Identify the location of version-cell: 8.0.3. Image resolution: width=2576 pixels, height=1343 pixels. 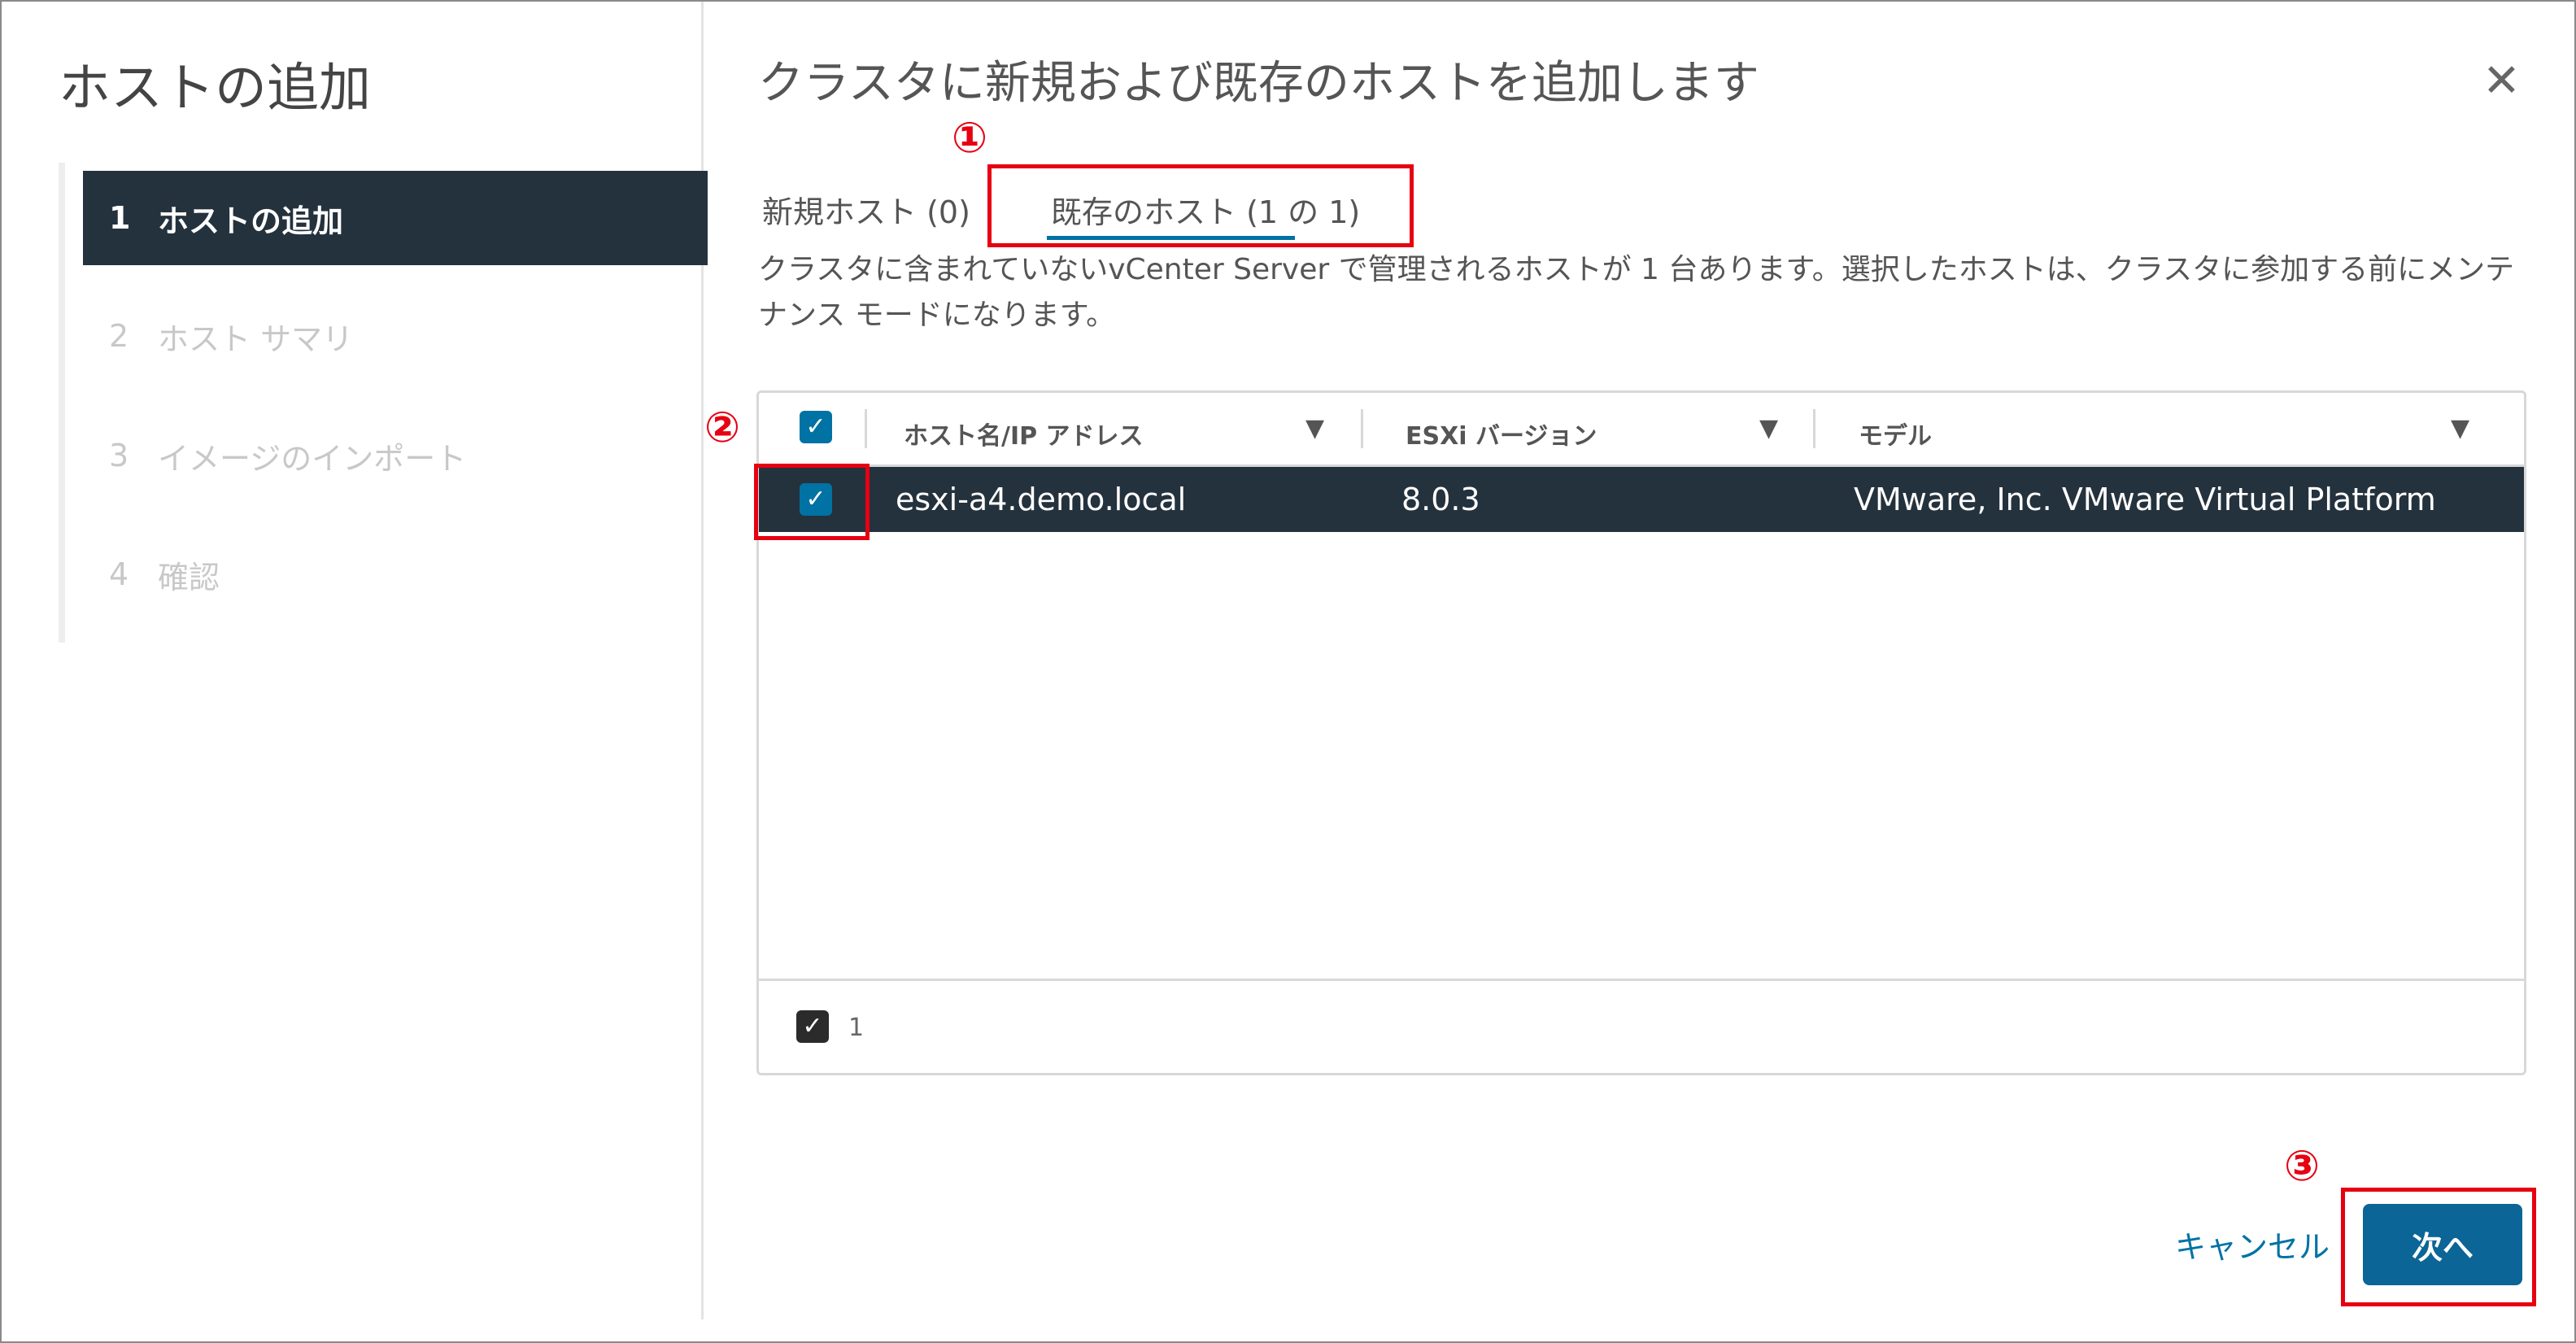
(1440, 499).